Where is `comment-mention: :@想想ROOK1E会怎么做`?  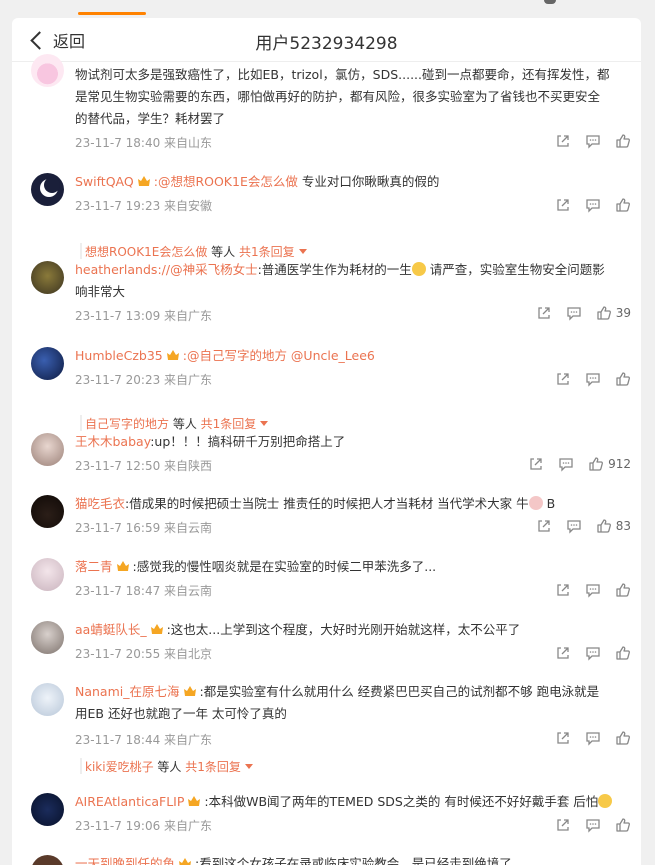 comment-mention: :@想想ROOK1E会怎么做 is located at coordinates (226, 181).